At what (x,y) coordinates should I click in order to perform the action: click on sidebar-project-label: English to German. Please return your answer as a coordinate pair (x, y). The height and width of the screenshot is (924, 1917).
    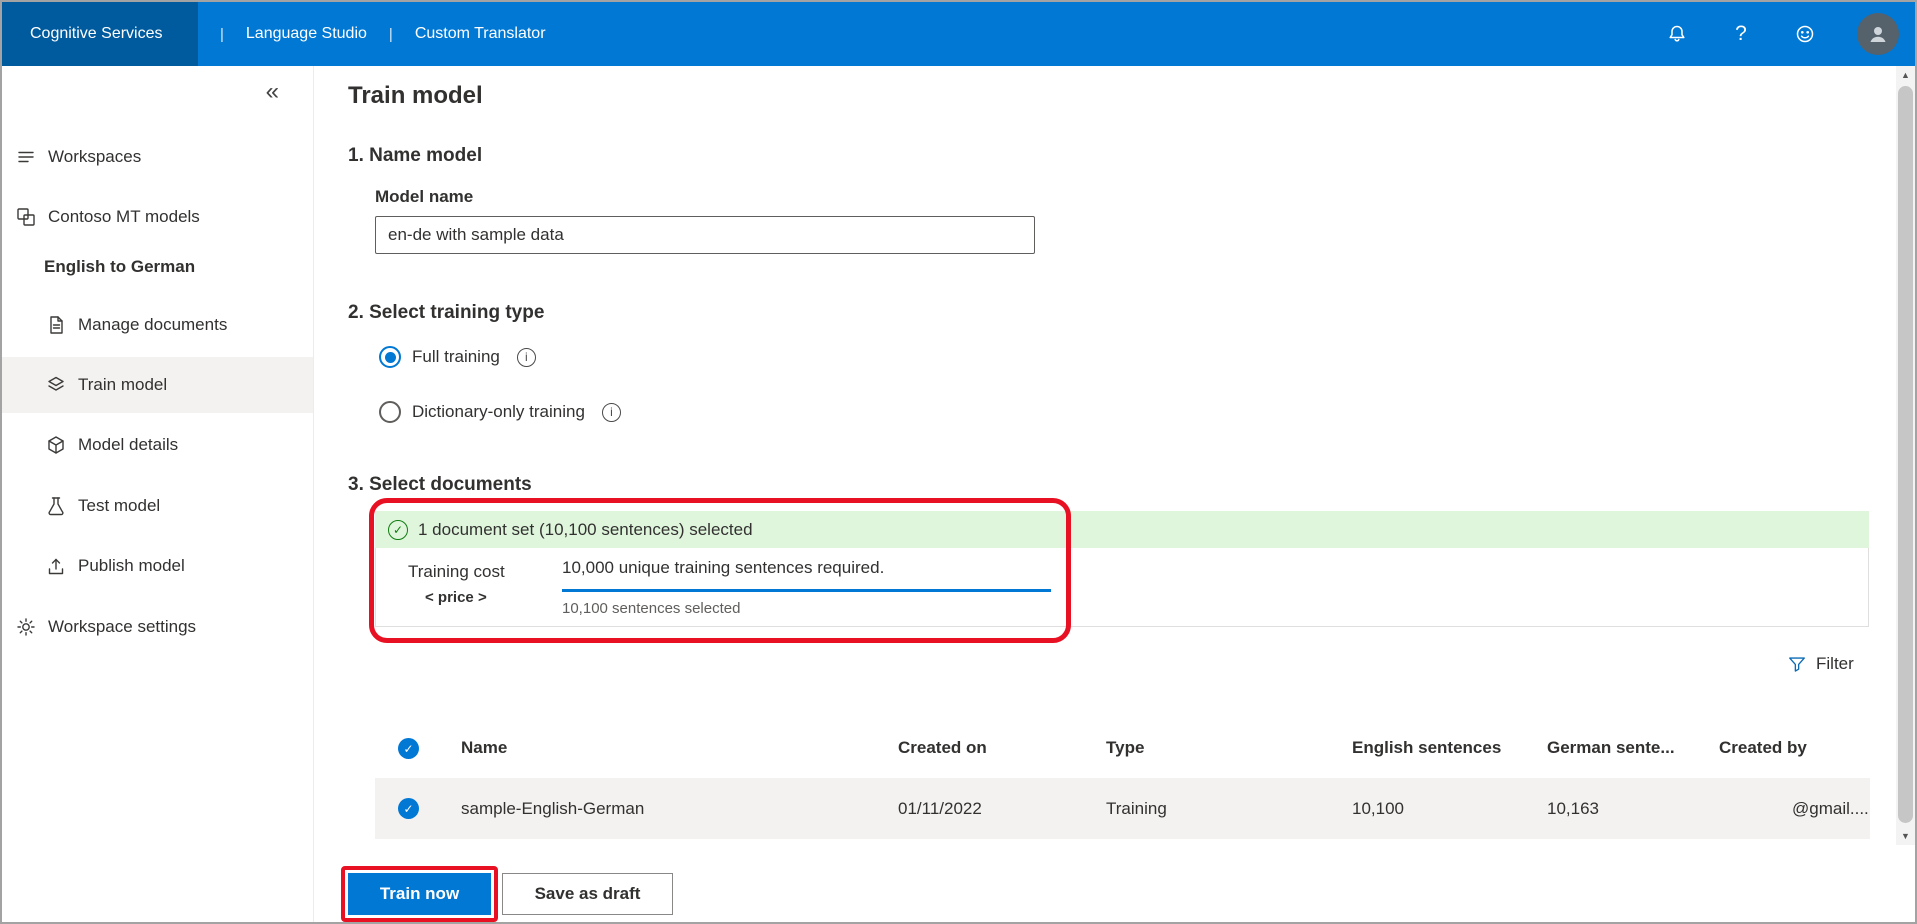
    Looking at the image, I should click on (120, 266).